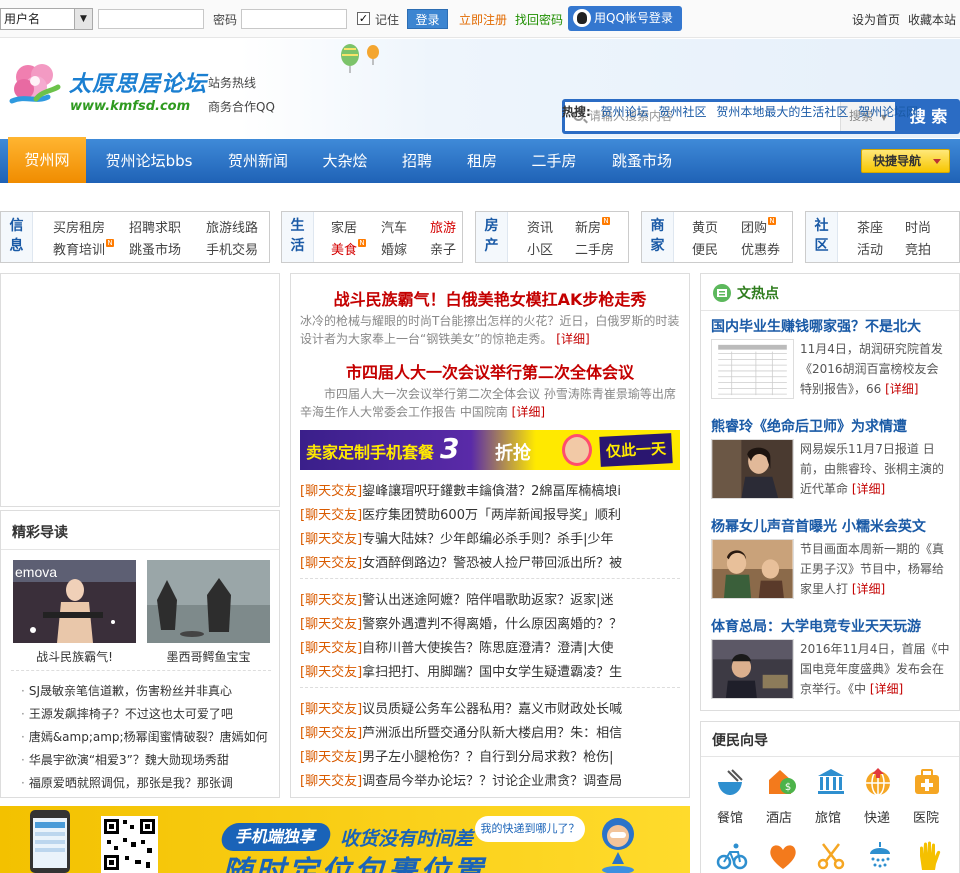  What do you see at coordinates (155, 248) in the screenshot?
I see `category-link: 跳蚤市场` at bounding box center [155, 248].